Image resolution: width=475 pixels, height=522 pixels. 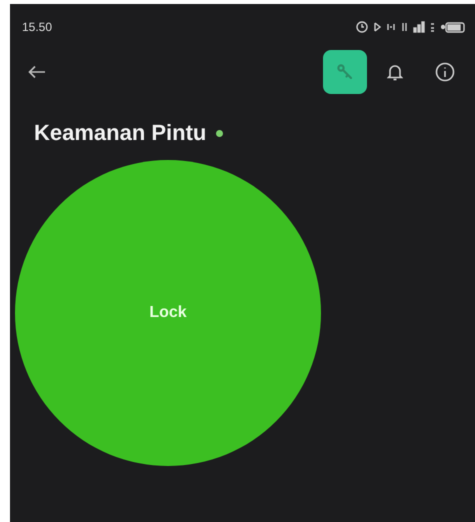 I want to click on battery-icon, so click(x=453, y=27).